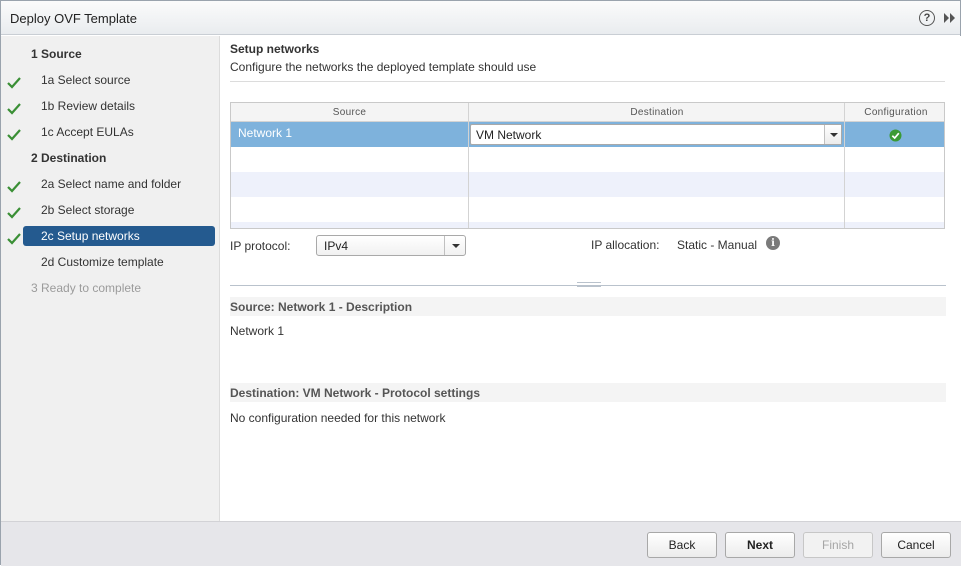 The image size is (961, 566). I want to click on ip-protocol-select: IPv4, so click(391, 245).